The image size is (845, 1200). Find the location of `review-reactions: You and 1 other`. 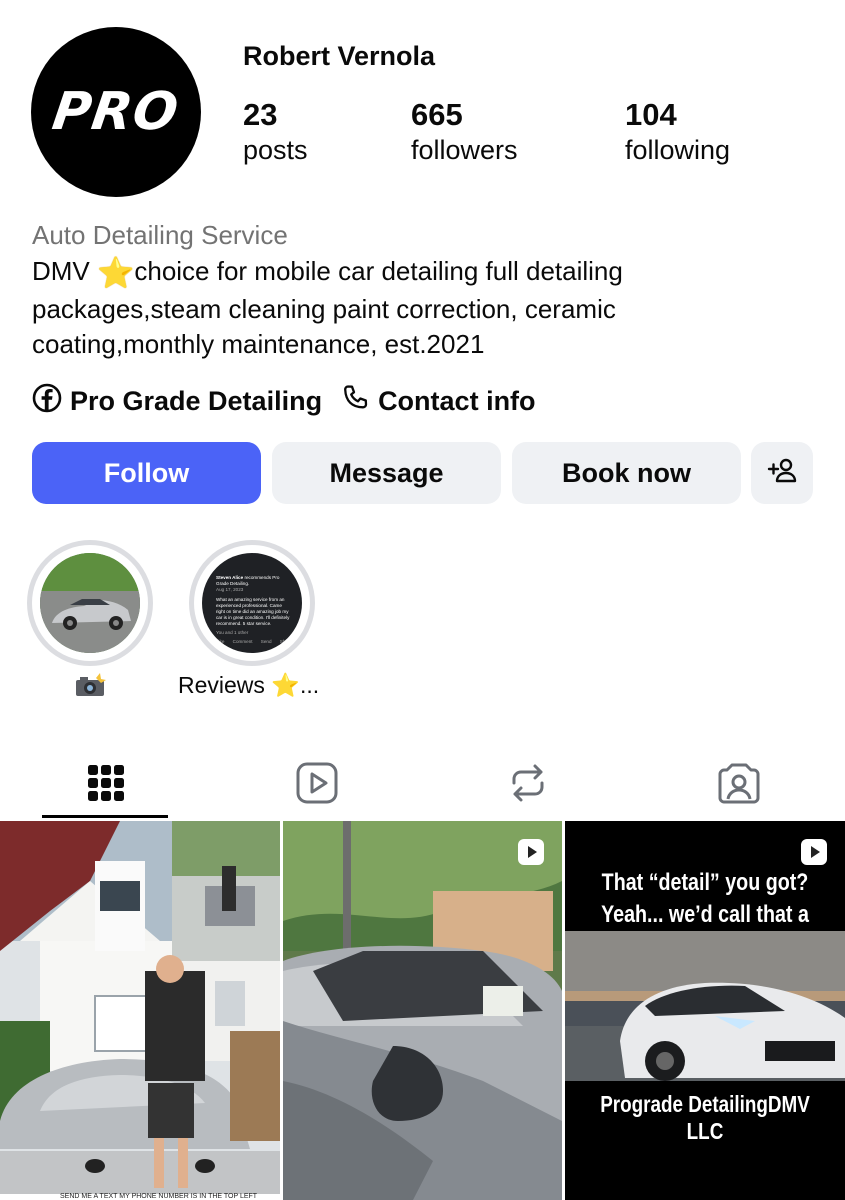

review-reactions: You and 1 other is located at coordinates (232, 632).